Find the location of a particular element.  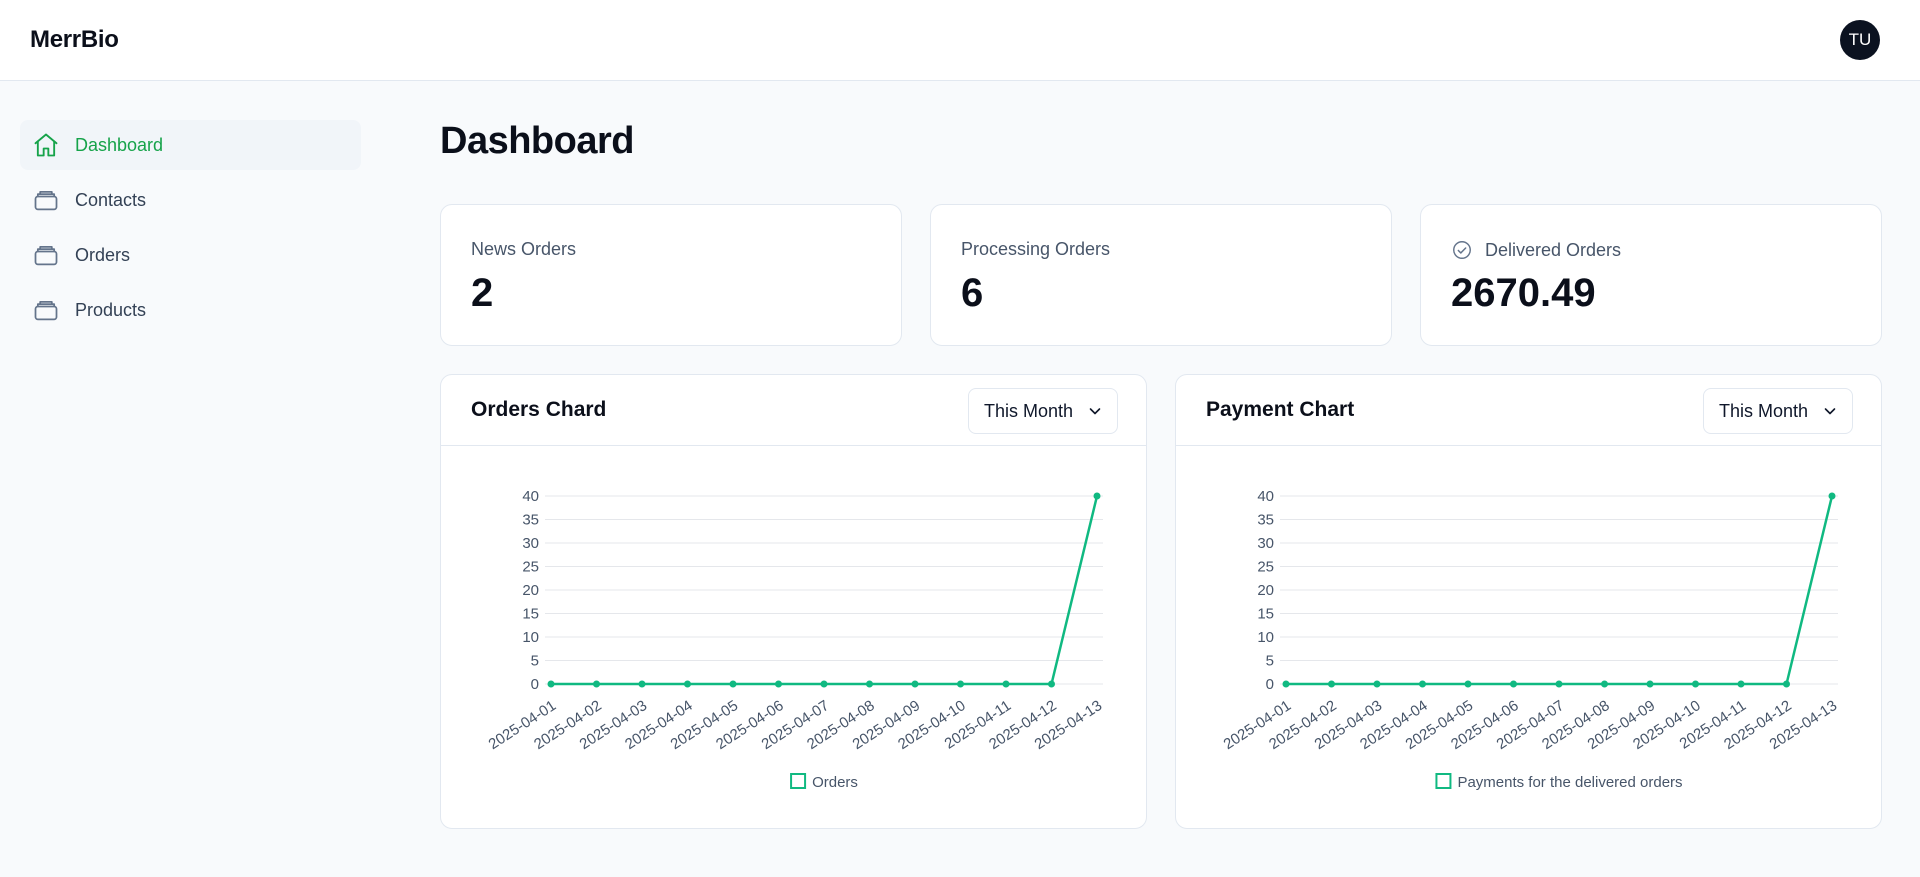

stat-card-new-orders: News Orders 2 is located at coordinates (671, 275).